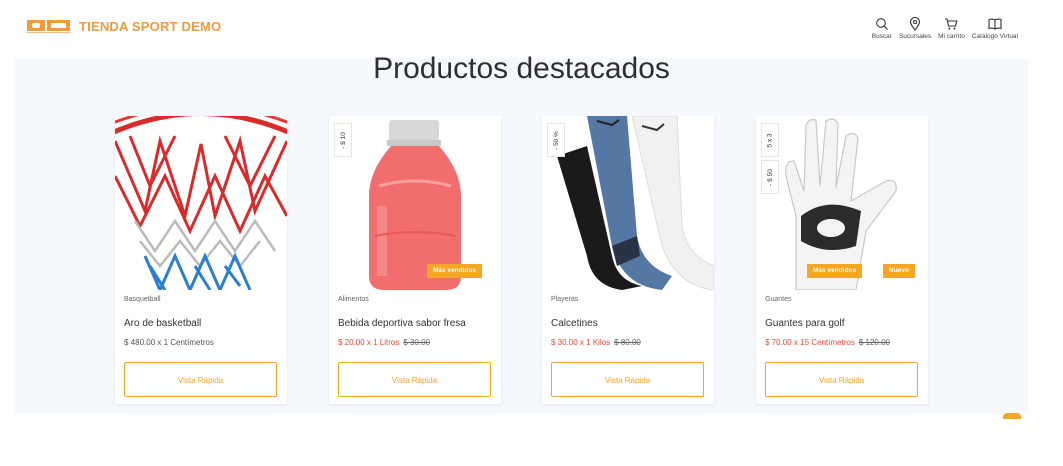 The width and height of the screenshot is (1063, 466). I want to click on product-price: $ 480.00 x 1 Centímetros, so click(169, 342).